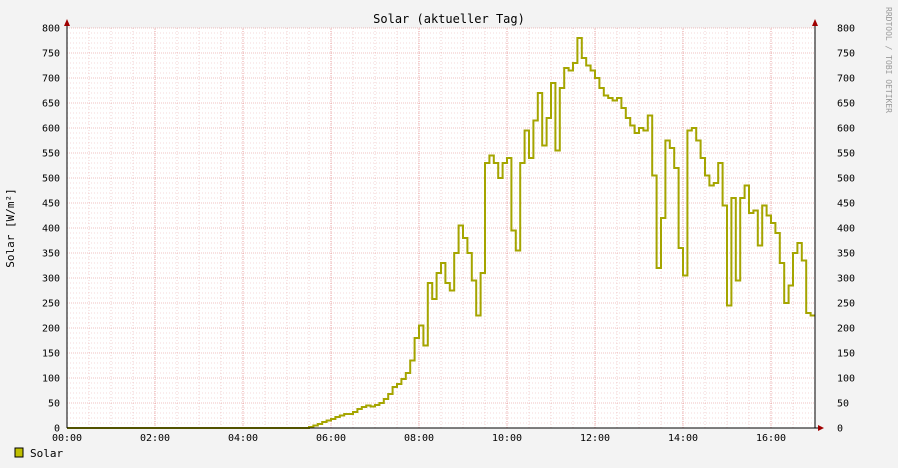 This screenshot has height=468, width=898. Describe the element at coordinates (846, 154) in the screenshot. I see `y-tick-label-right: 550` at that location.